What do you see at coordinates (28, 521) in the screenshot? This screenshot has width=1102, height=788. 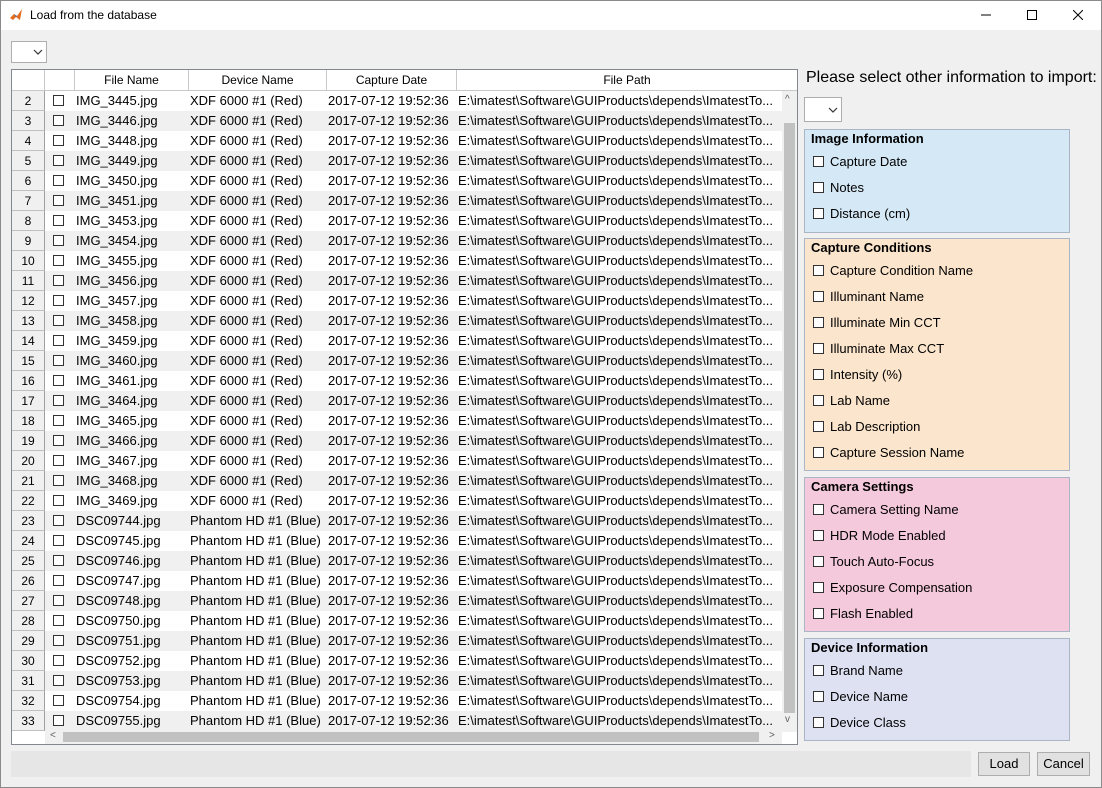 I see `row-number: 23` at bounding box center [28, 521].